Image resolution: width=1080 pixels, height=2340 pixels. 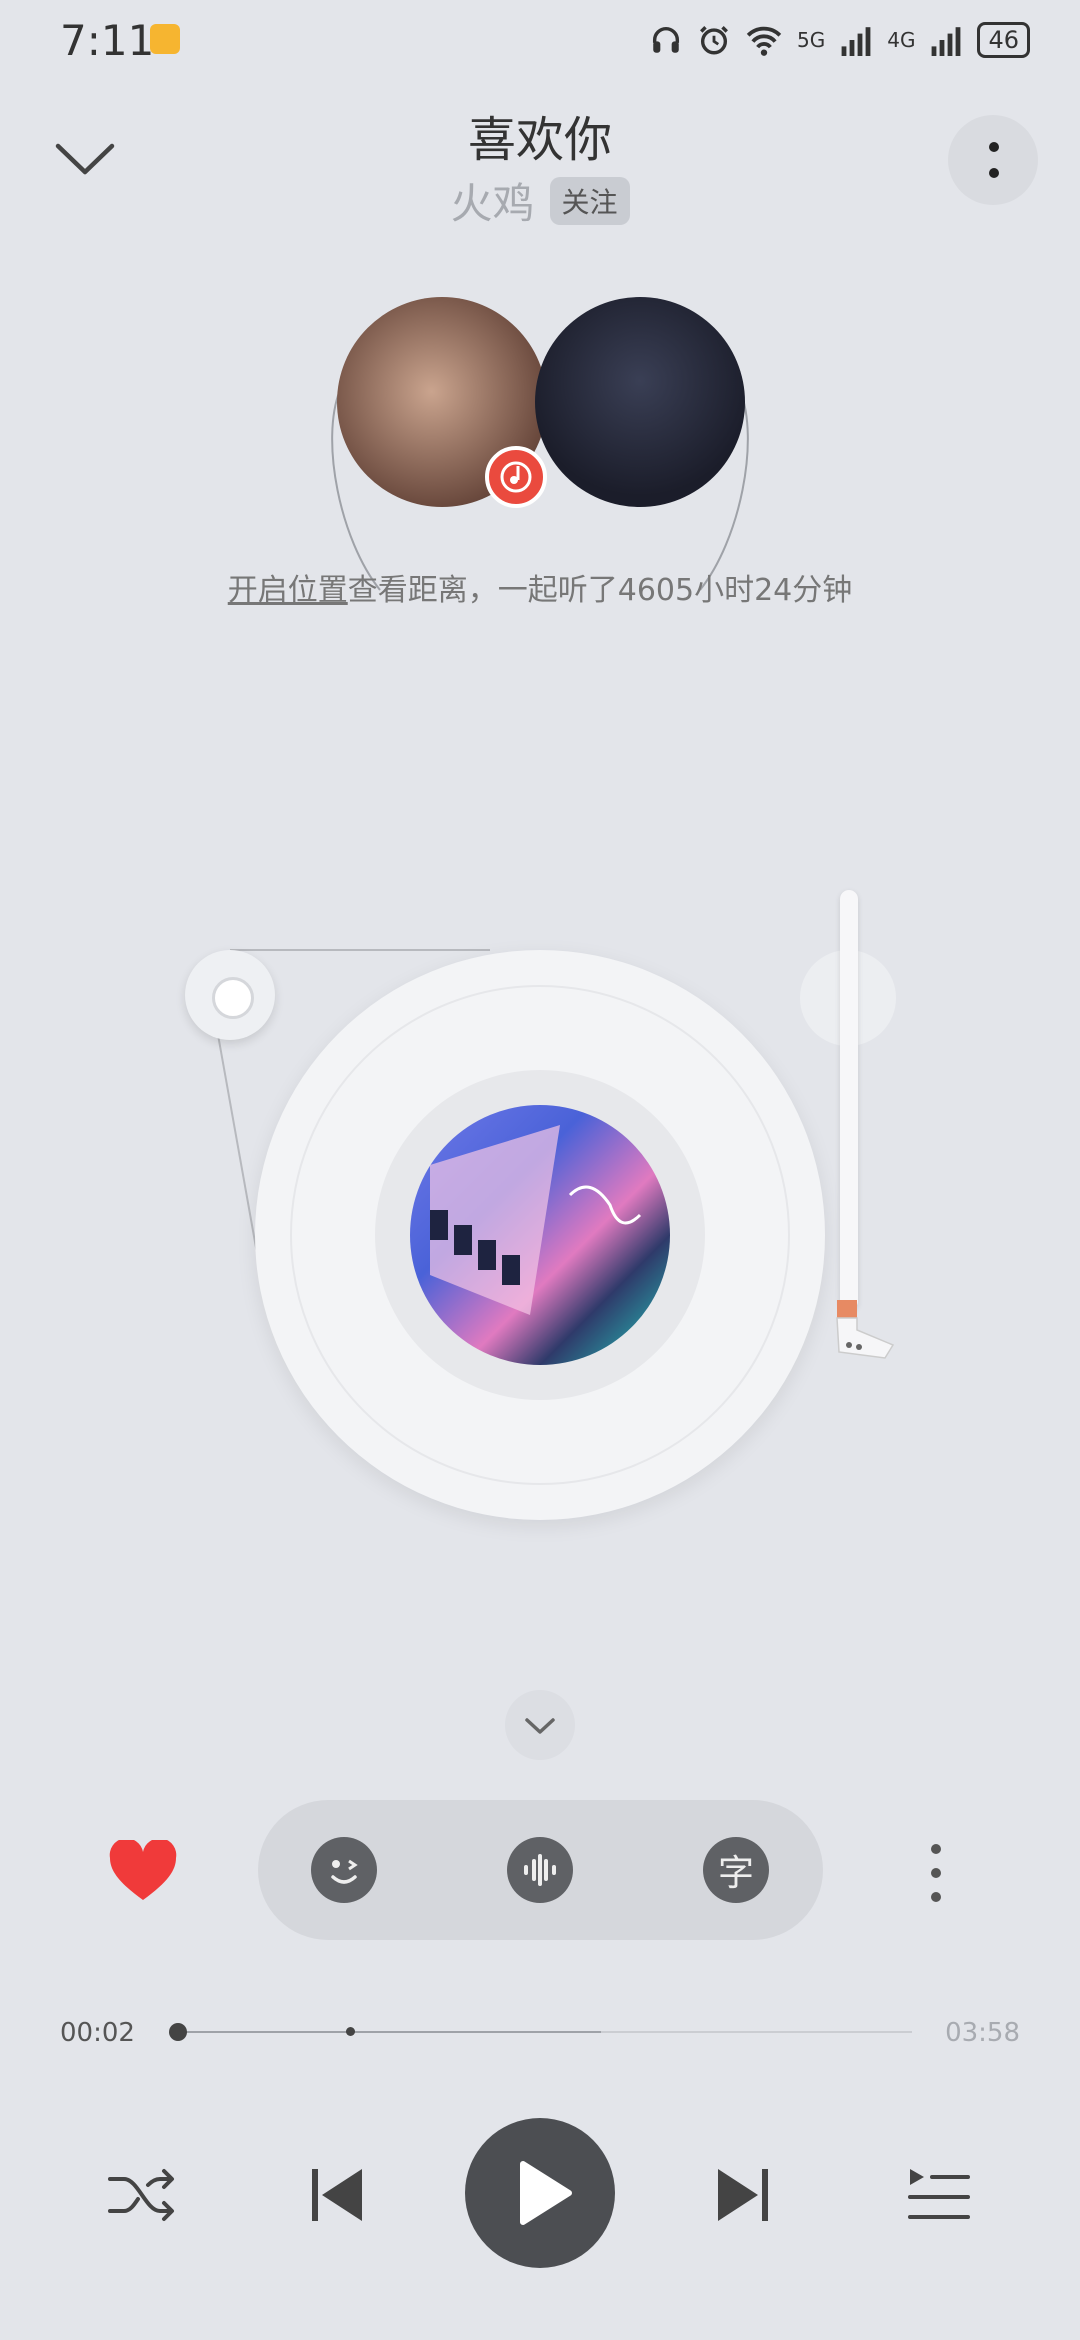 What do you see at coordinates (540, 2193) in the screenshot?
I see `play-button` at bounding box center [540, 2193].